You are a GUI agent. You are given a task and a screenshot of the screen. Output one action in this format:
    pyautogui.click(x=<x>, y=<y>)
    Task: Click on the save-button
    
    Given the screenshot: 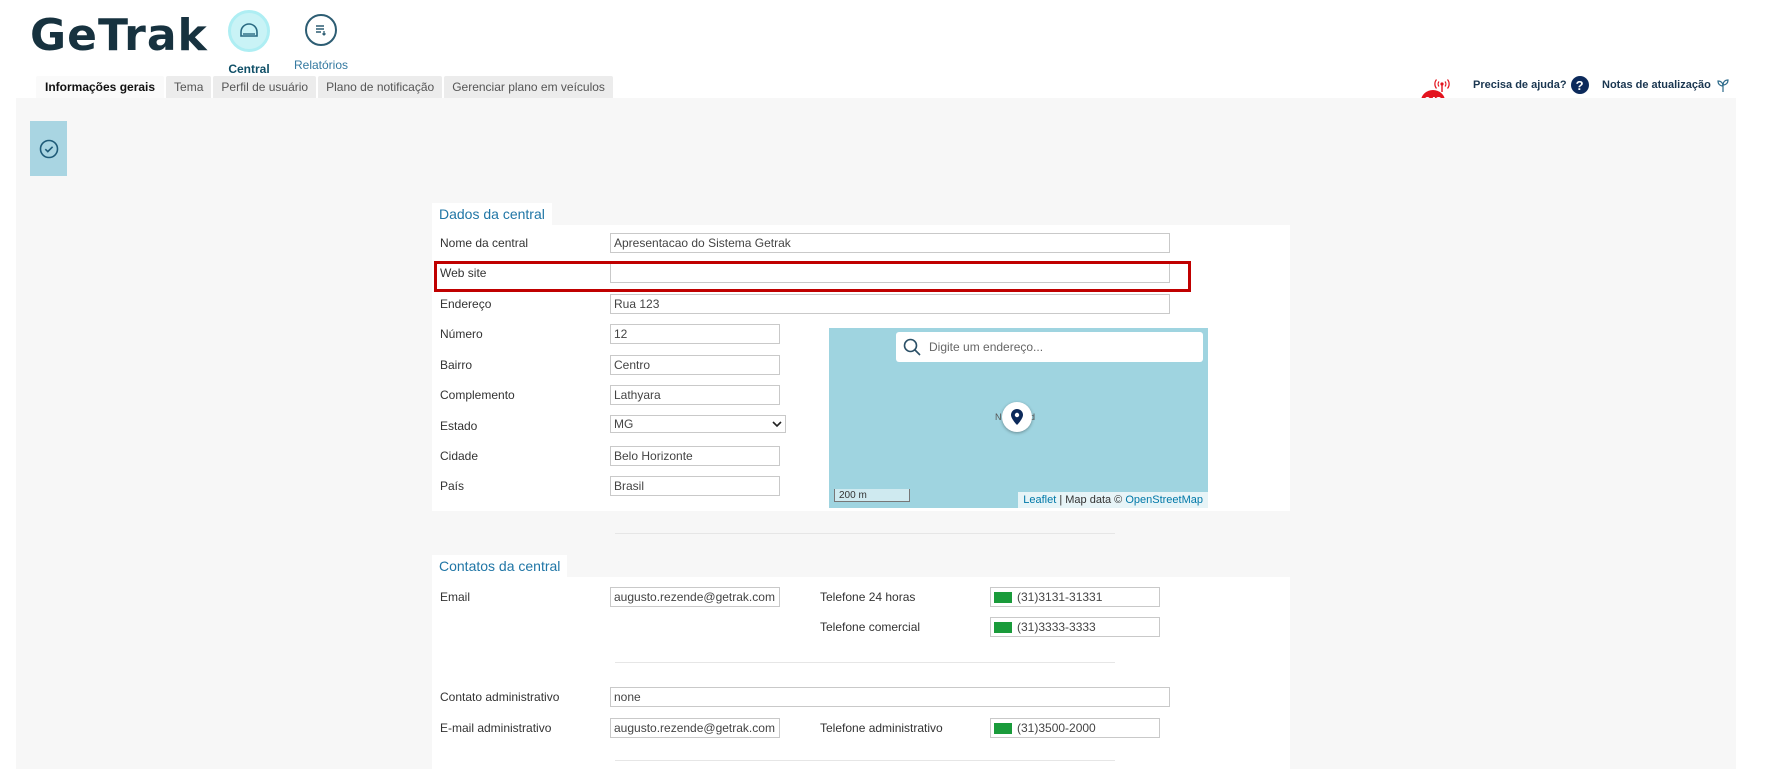 What is the action you would take?
    pyautogui.click(x=48, y=148)
    